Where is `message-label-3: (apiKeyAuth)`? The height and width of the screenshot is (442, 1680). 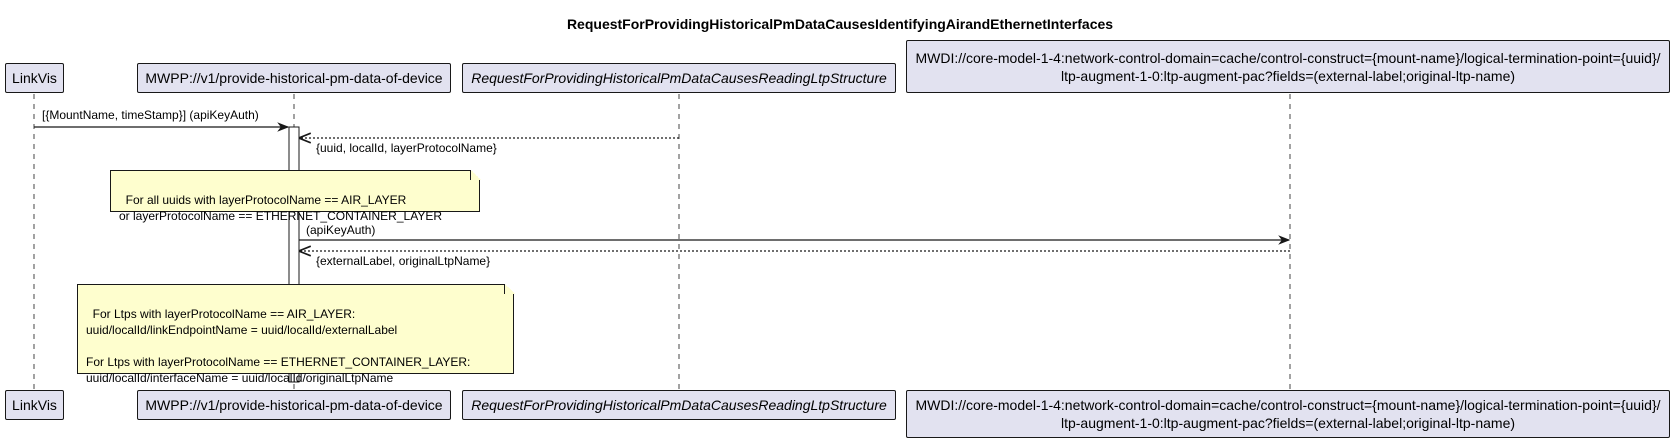 message-label-3: (apiKeyAuth) is located at coordinates (341, 230).